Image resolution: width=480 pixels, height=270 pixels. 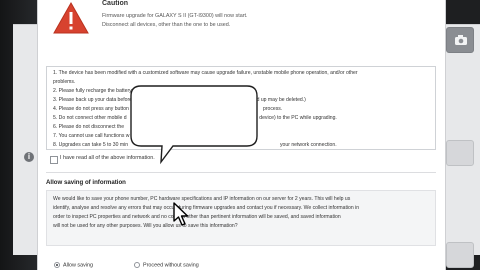 I want to click on notice-line: problems., so click(x=64, y=82).